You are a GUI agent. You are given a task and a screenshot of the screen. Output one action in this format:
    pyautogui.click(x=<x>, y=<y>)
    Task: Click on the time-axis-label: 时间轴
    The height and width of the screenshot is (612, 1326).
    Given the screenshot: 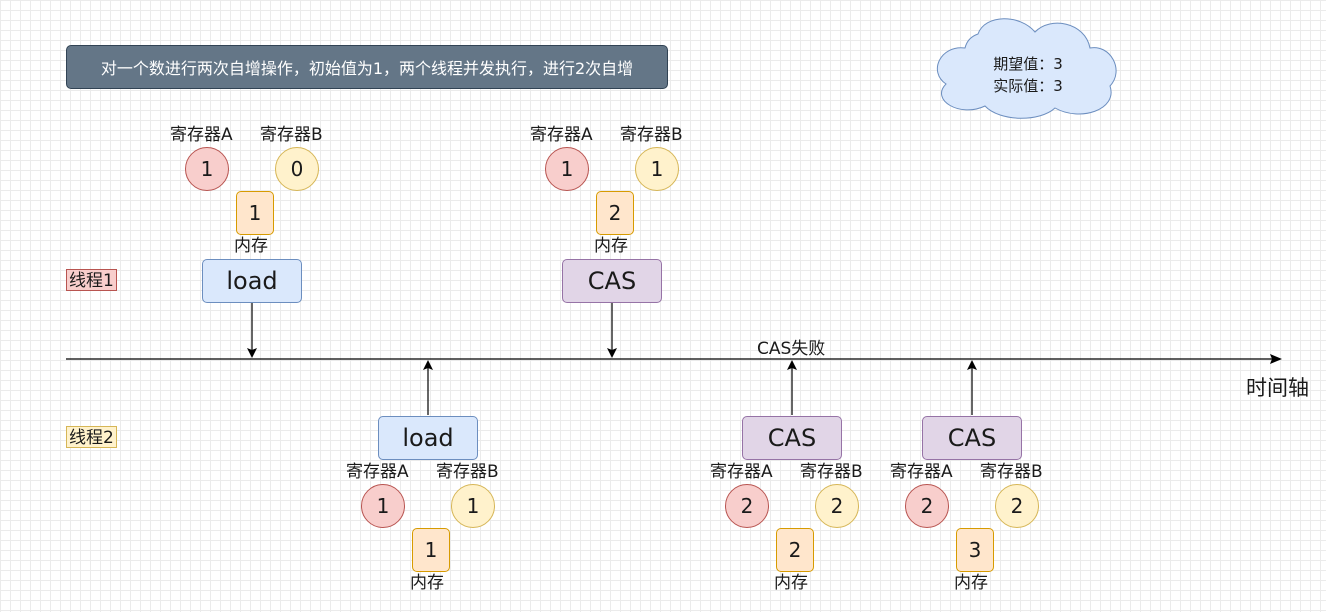 What is the action you would take?
    pyautogui.click(x=1277, y=388)
    